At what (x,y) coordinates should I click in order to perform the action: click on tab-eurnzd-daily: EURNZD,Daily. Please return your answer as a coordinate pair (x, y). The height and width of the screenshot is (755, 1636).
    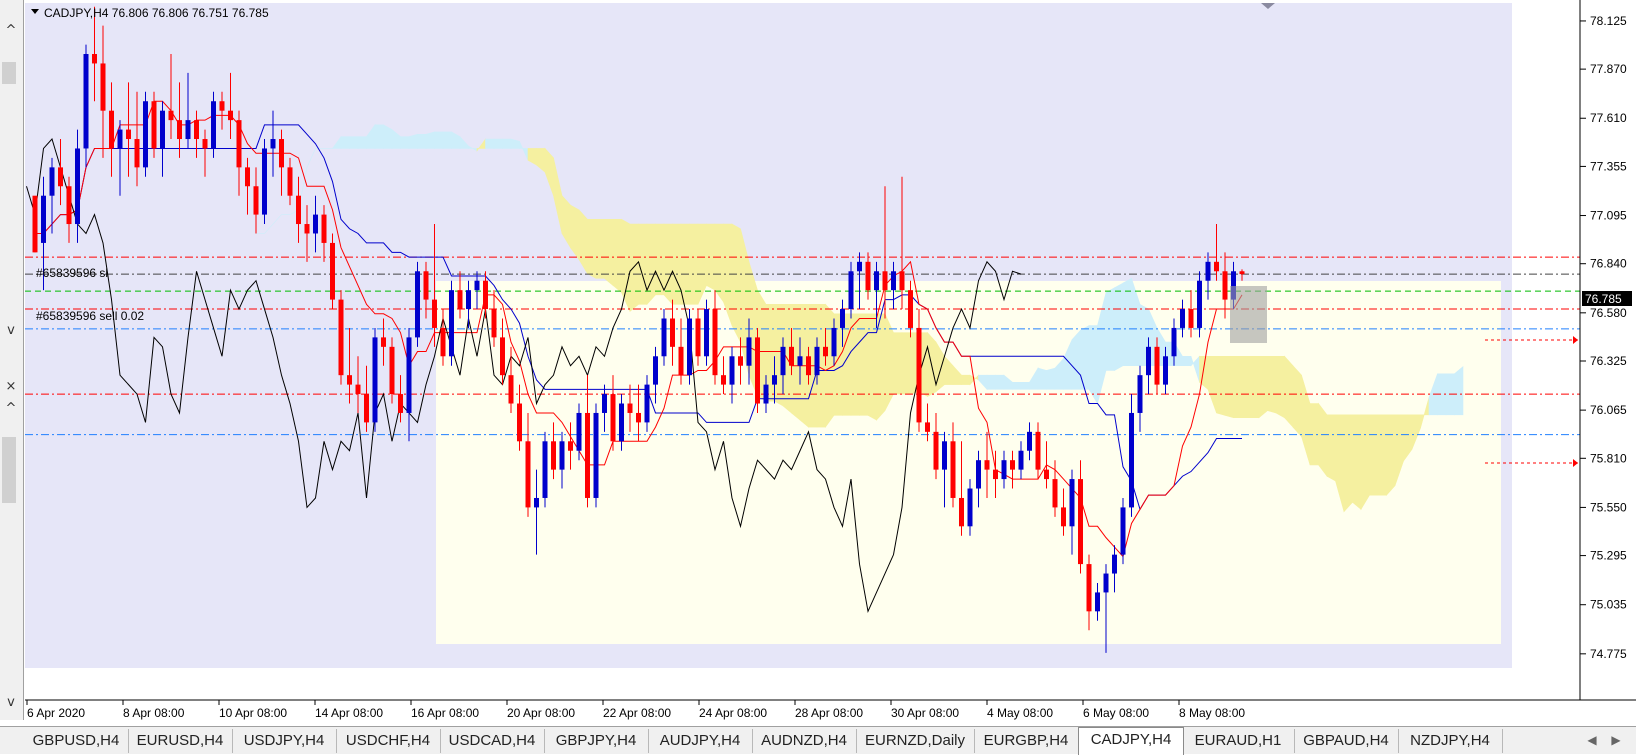
    Looking at the image, I should click on (915, 741).